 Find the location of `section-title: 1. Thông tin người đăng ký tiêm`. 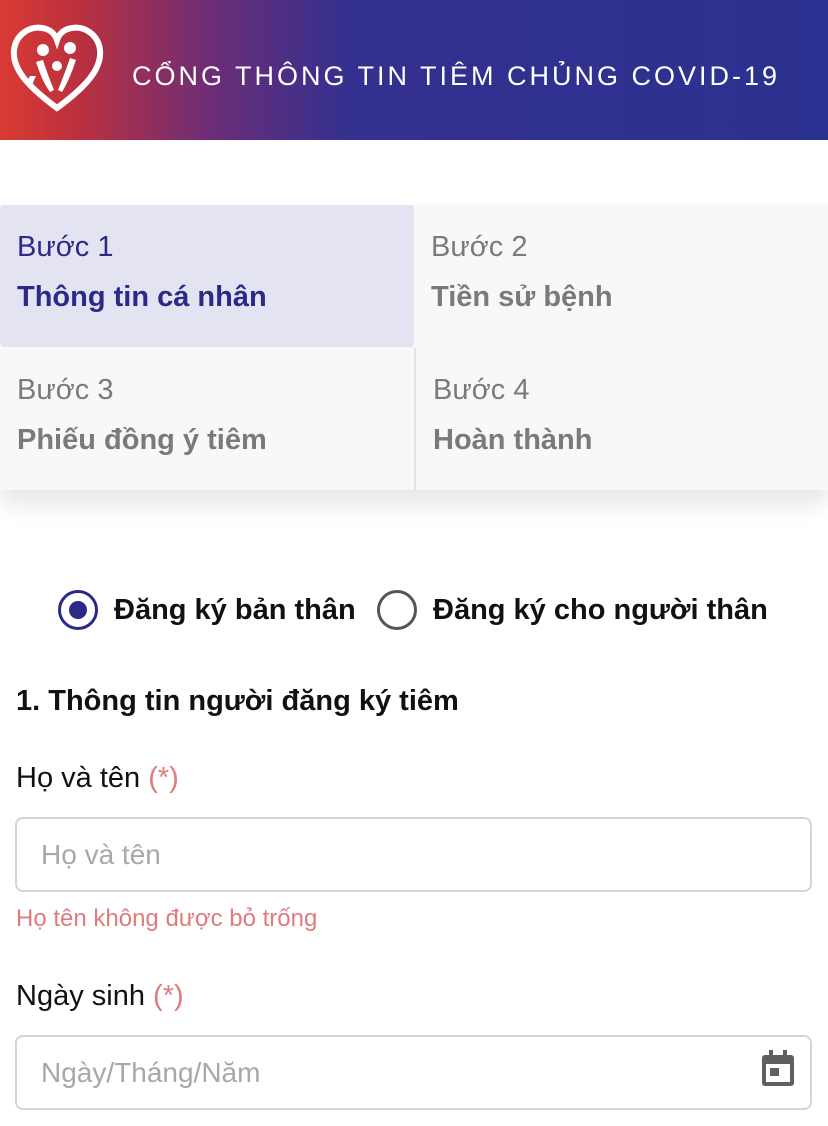

section-title: 1. Thông tin người đăng ký tiêm is located at coordinates (237, 701).